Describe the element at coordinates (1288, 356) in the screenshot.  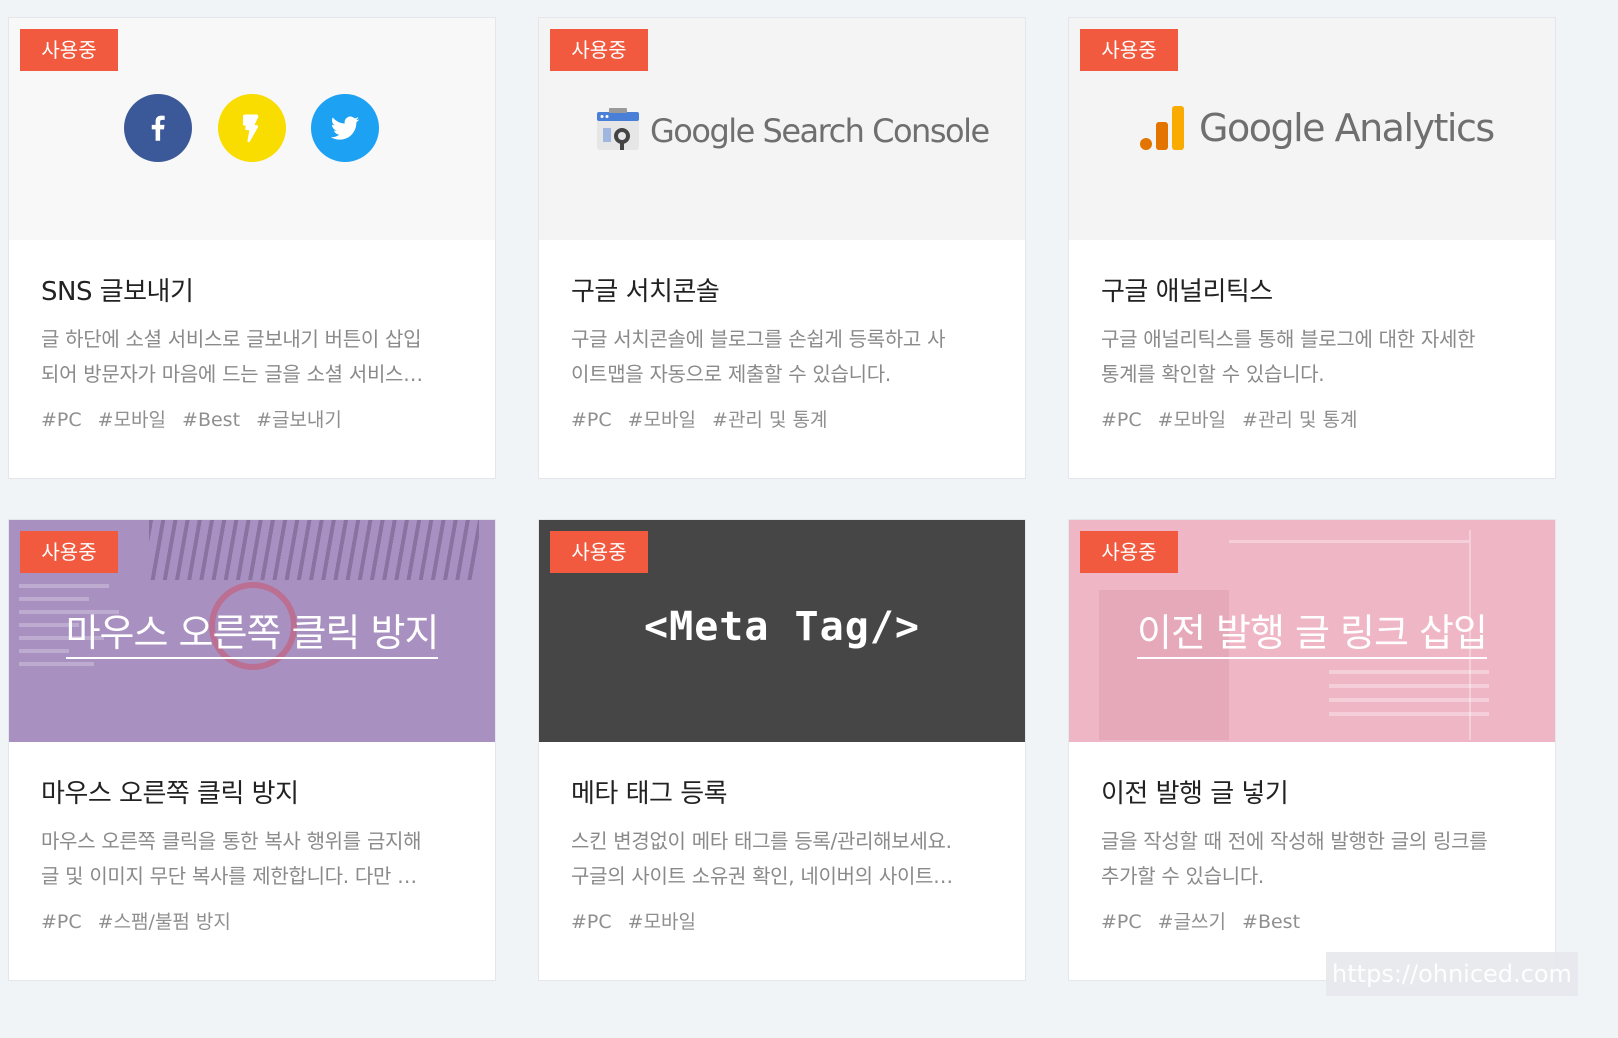
I see `card-description: 구글 애널리틱스를 통해 블로그에 대한 자세한 통계를 확인할 수 있습니다.` at that location.